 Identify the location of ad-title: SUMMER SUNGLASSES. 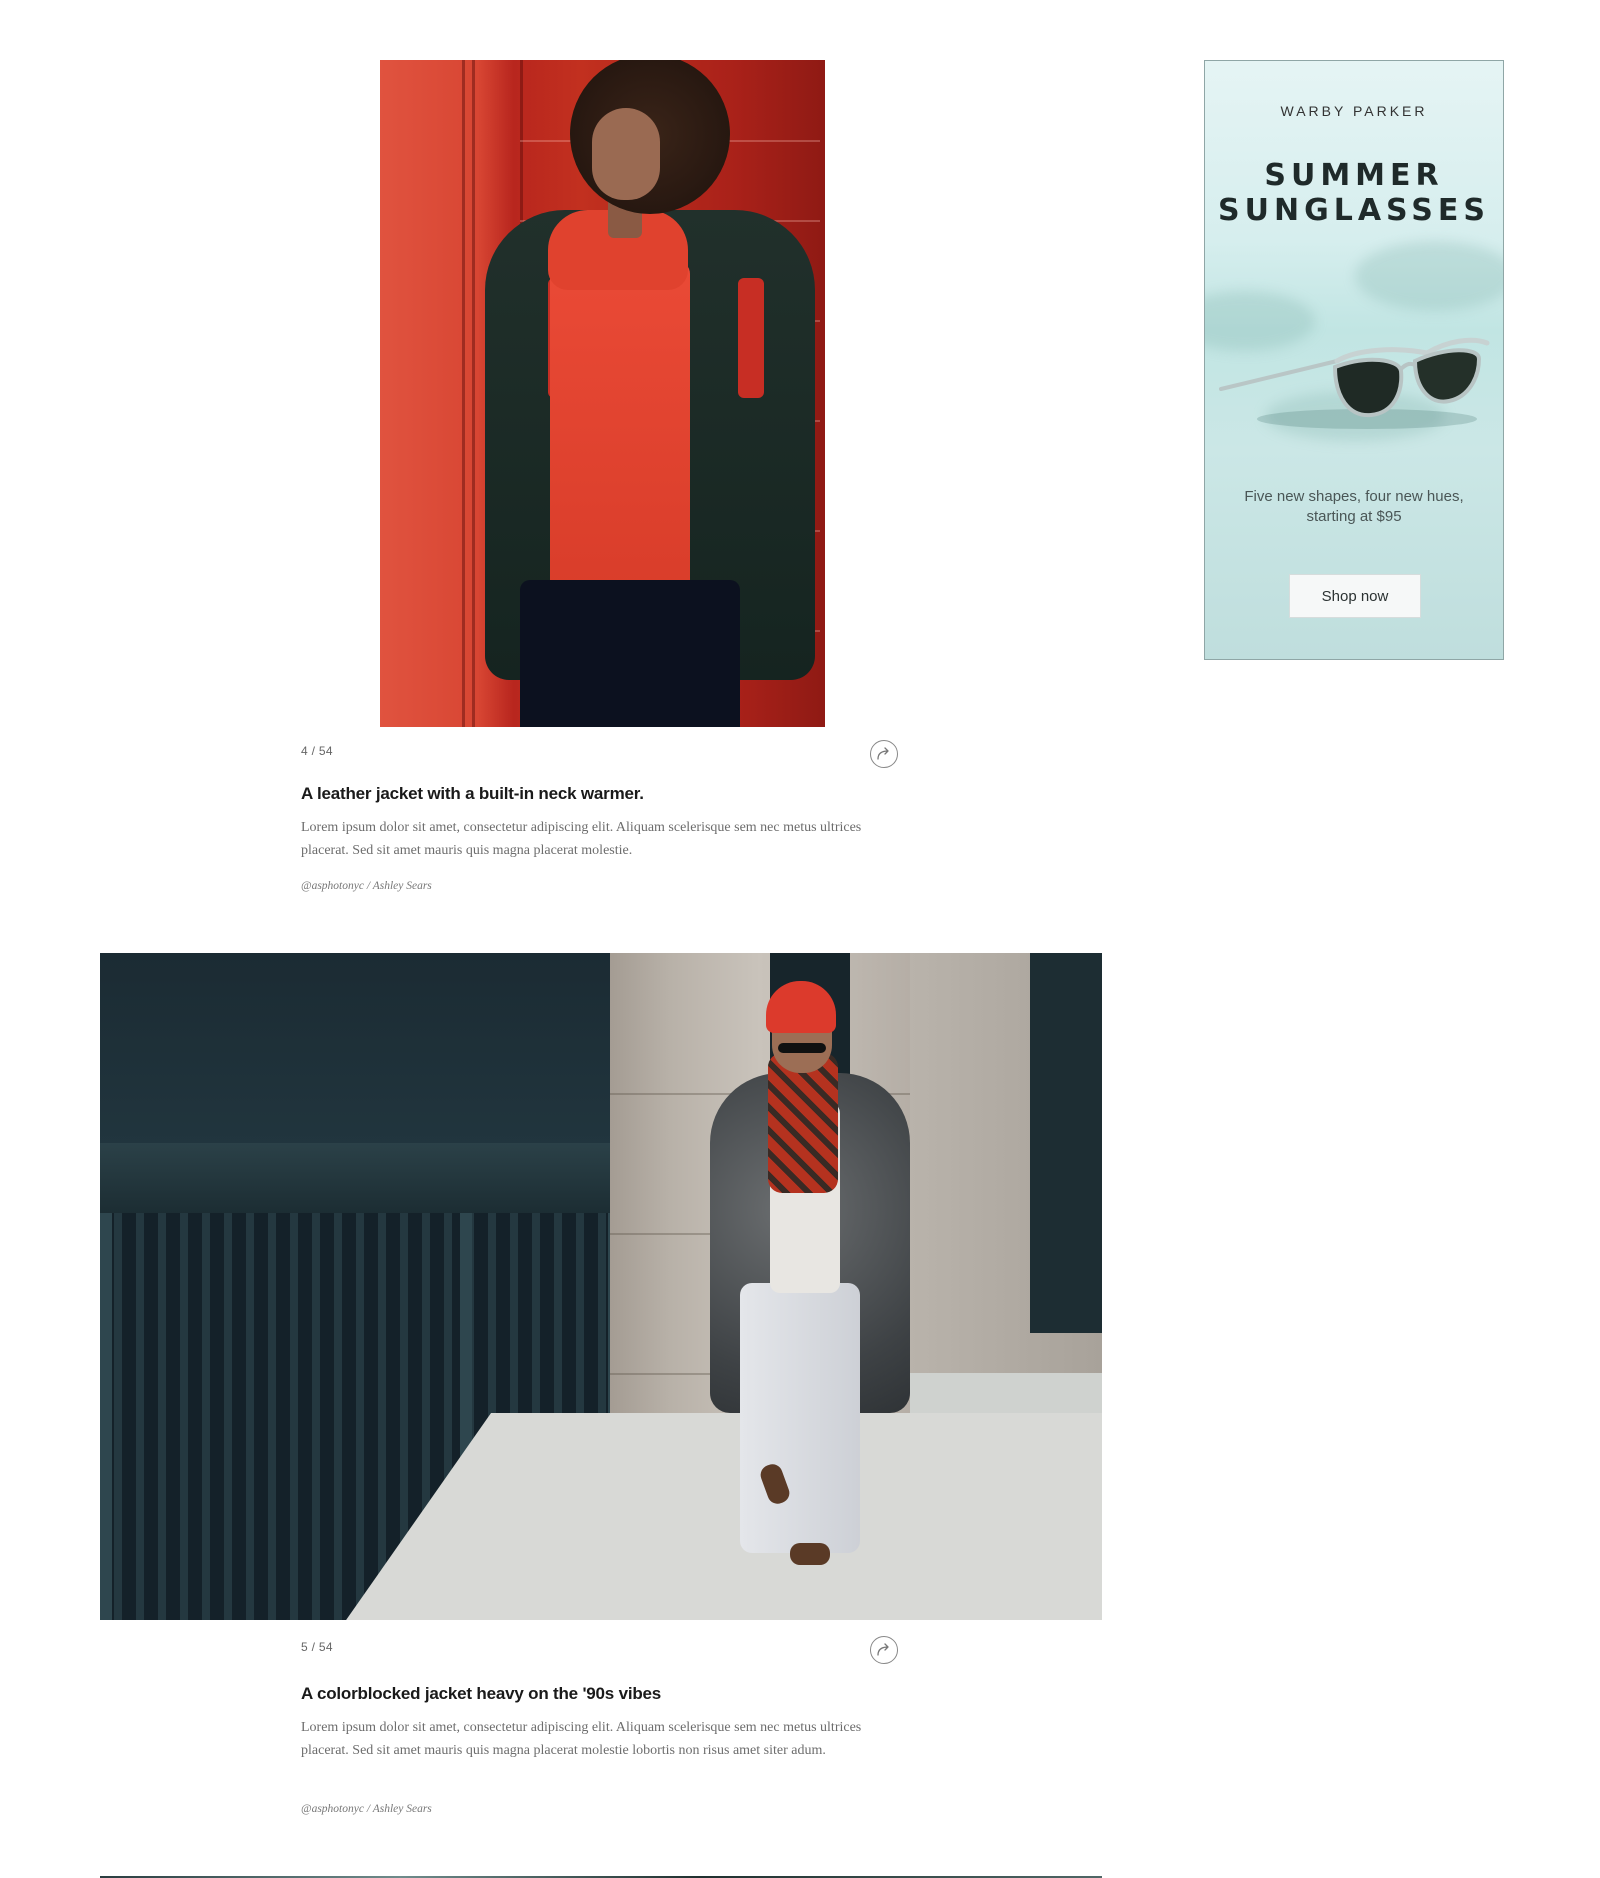
(1354, 193).